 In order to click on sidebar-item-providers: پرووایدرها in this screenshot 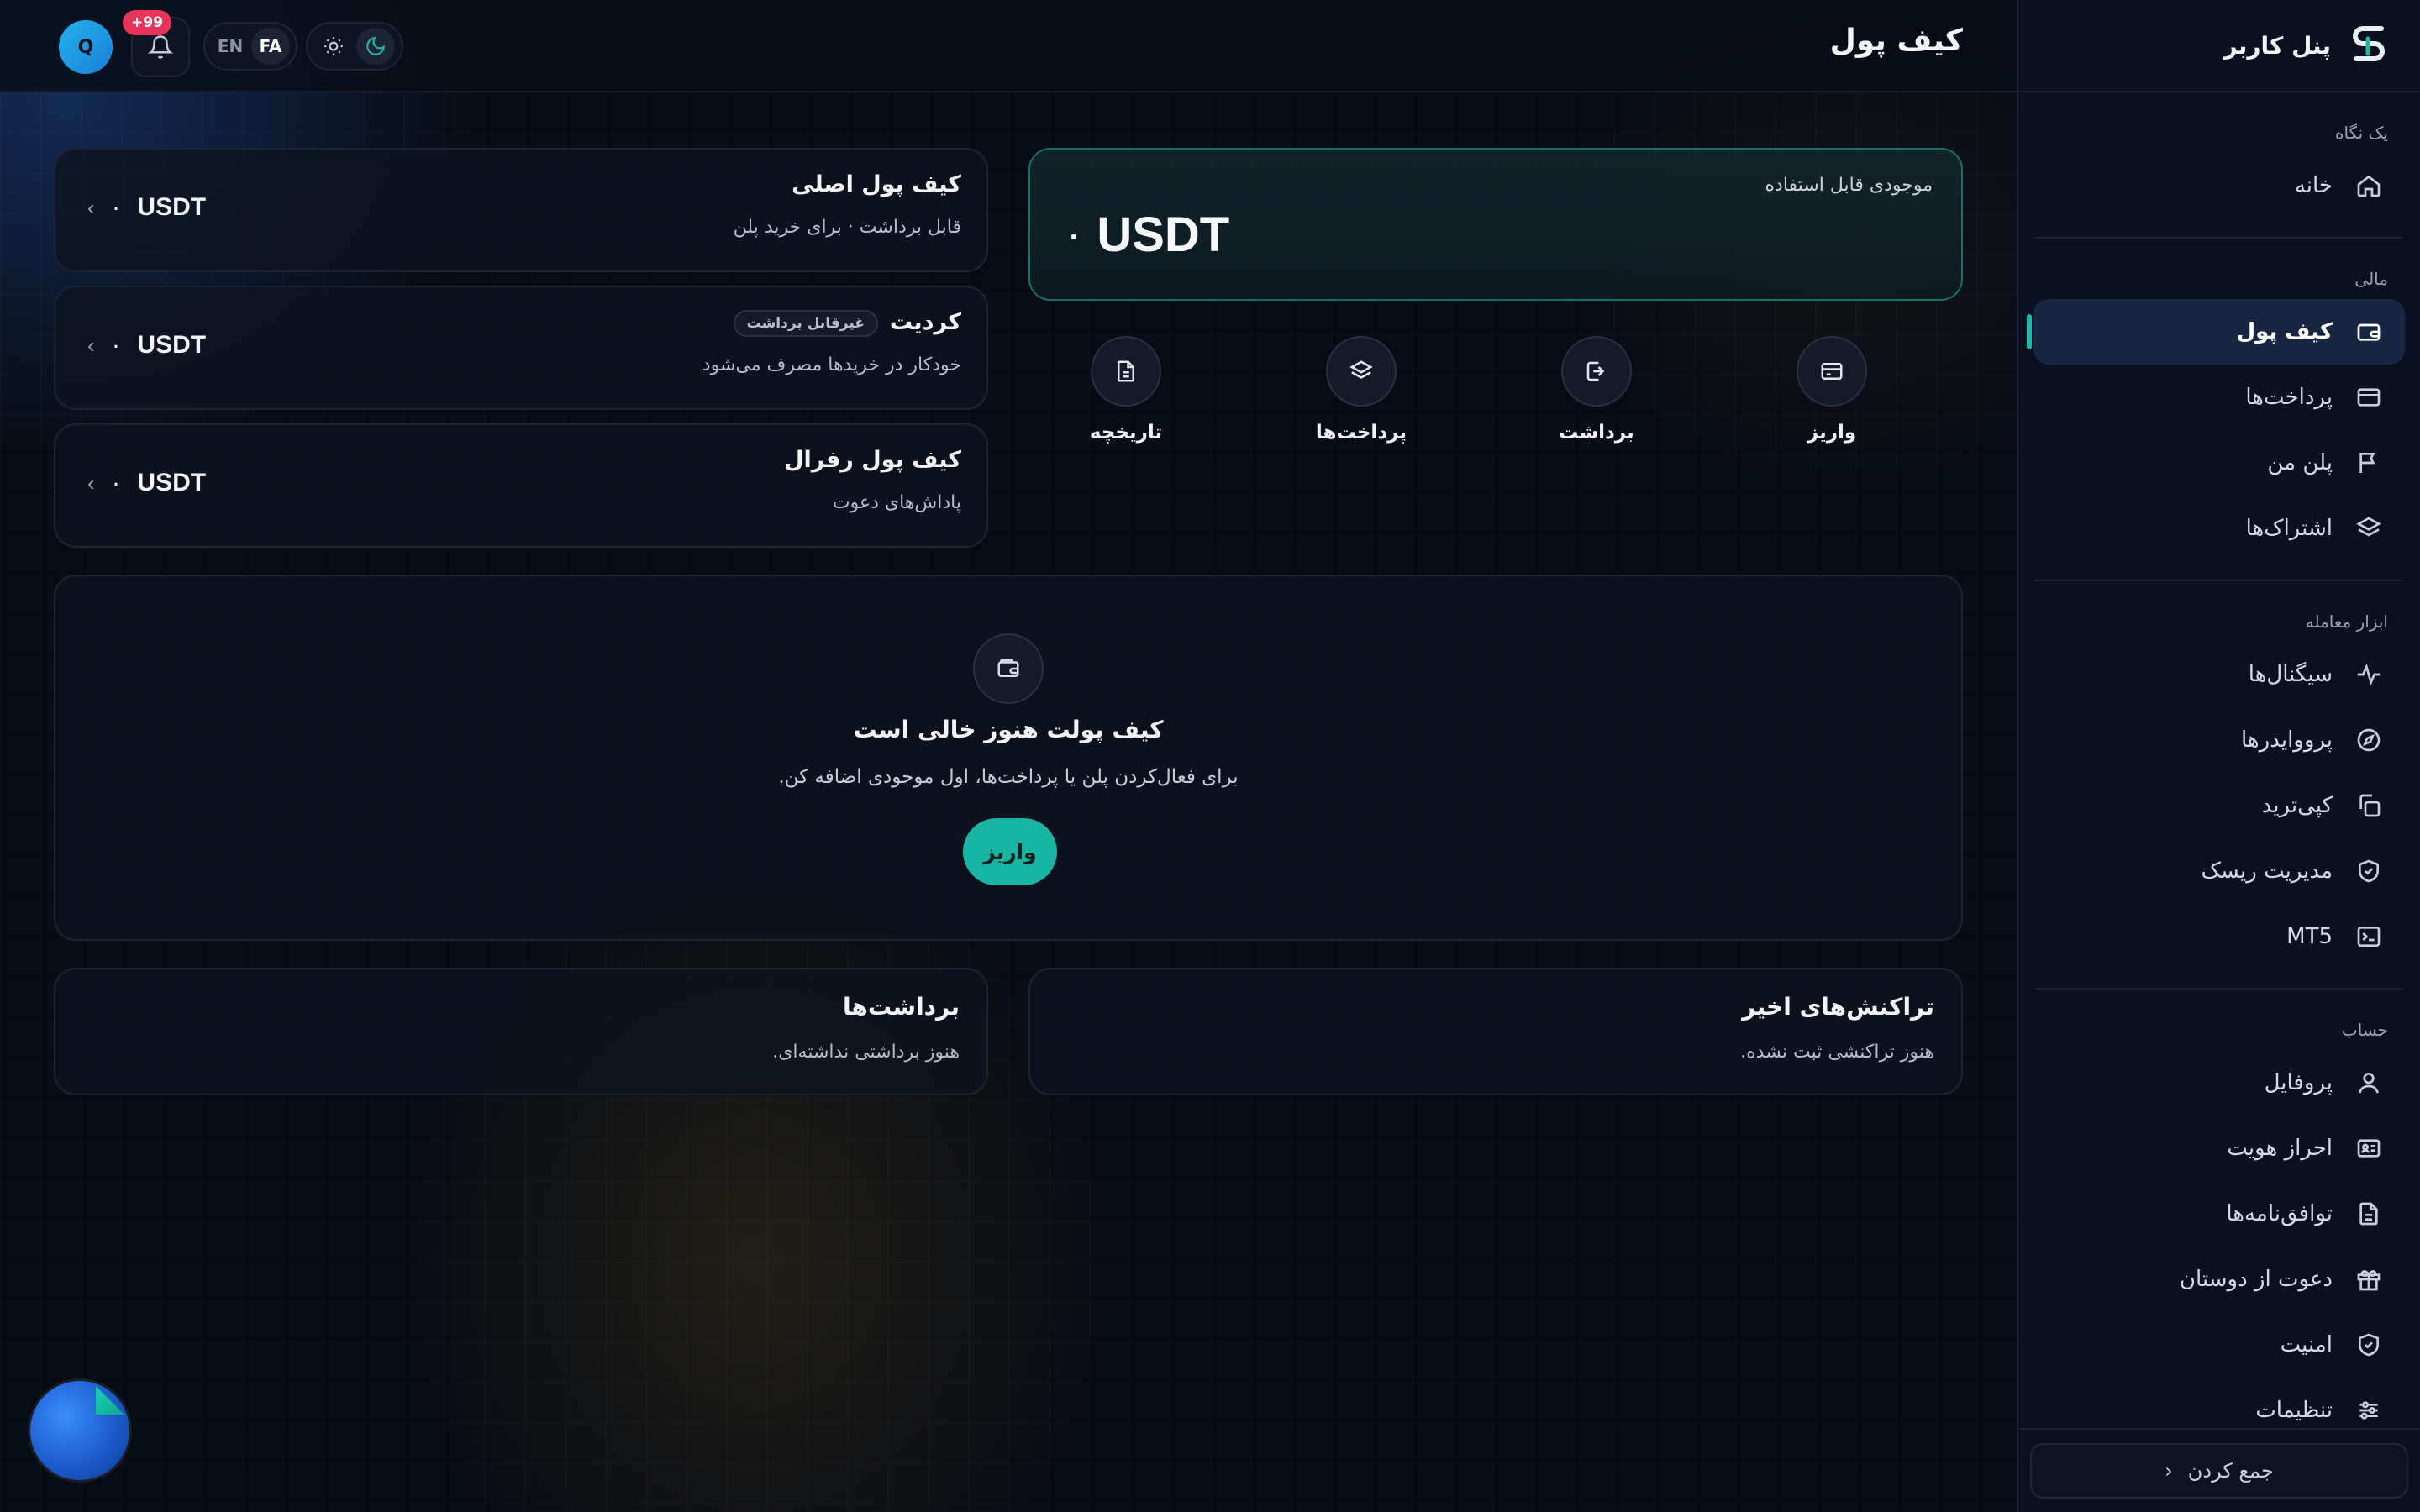, I will do `click(2219, 740)`.